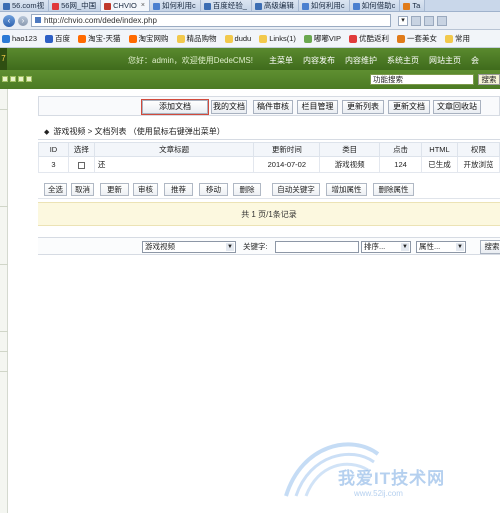 The height and width of the screenshot is (513, 500). What do you see at coordinates (429, 20) in the screenshot?
I see `refresh-icon` at bounding box center [429, 20].